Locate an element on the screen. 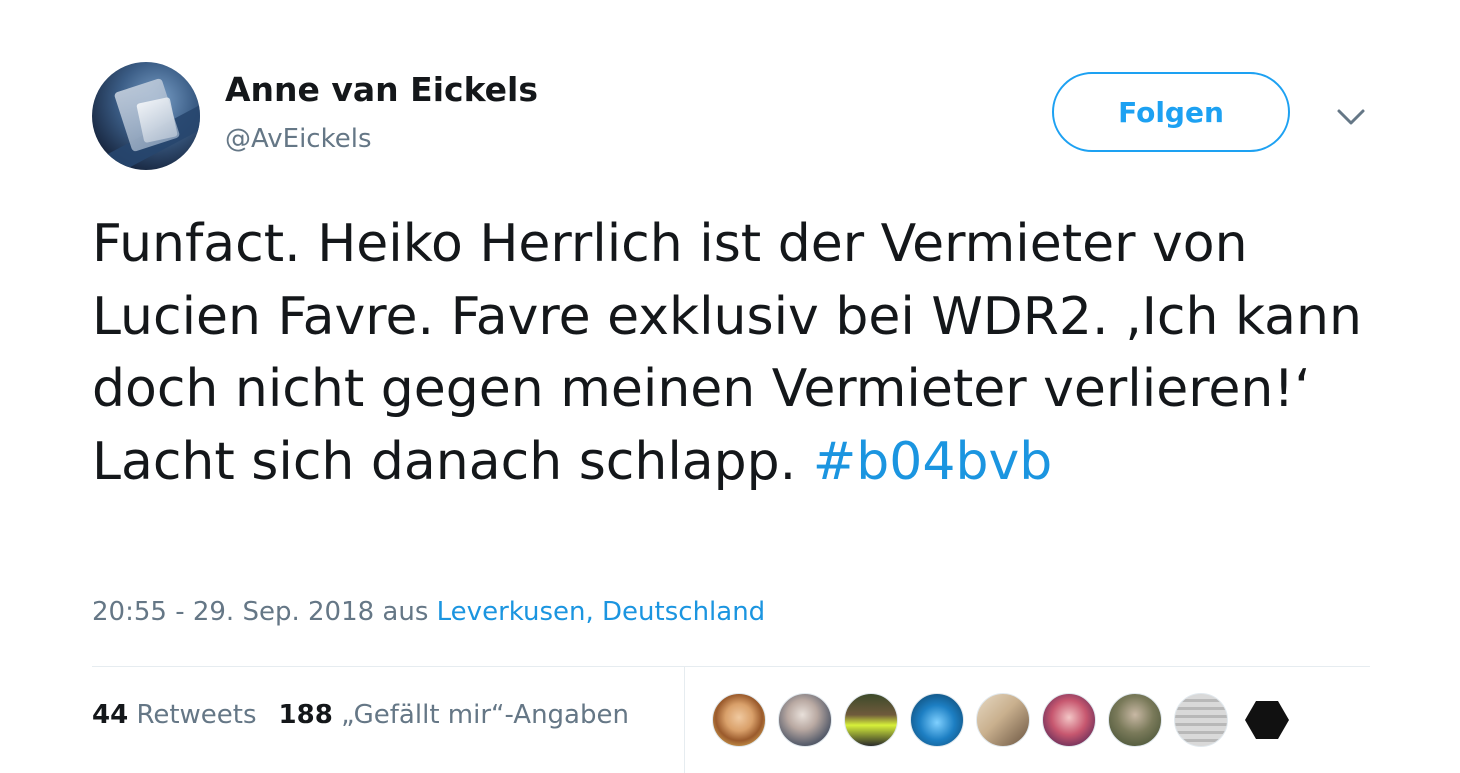 This screenshot has width=1460, height=773. tweet-timestamp: 20:55 - 29. Sep. 2018 is located at coordinates (233, 612).